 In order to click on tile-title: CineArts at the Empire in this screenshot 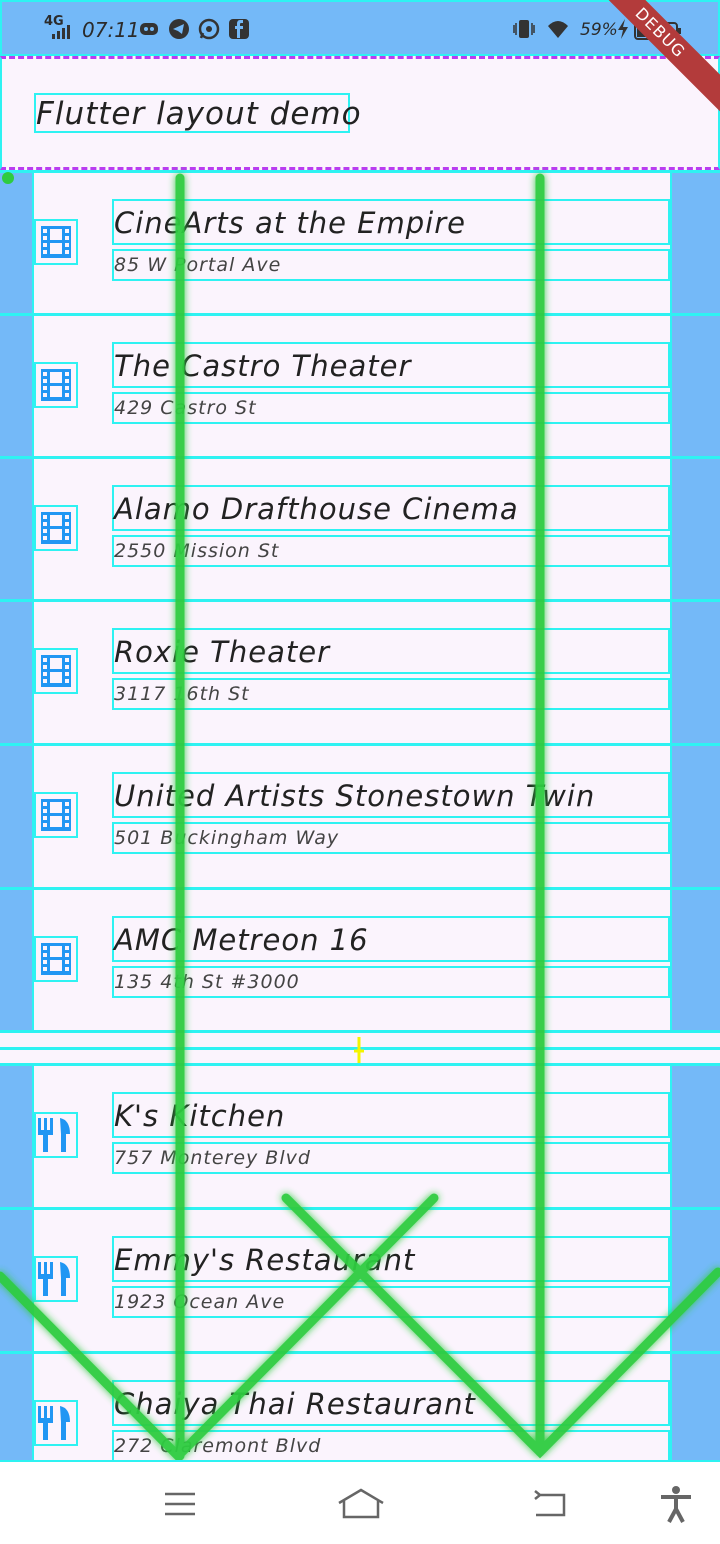, I will do `click(391, 222)`.